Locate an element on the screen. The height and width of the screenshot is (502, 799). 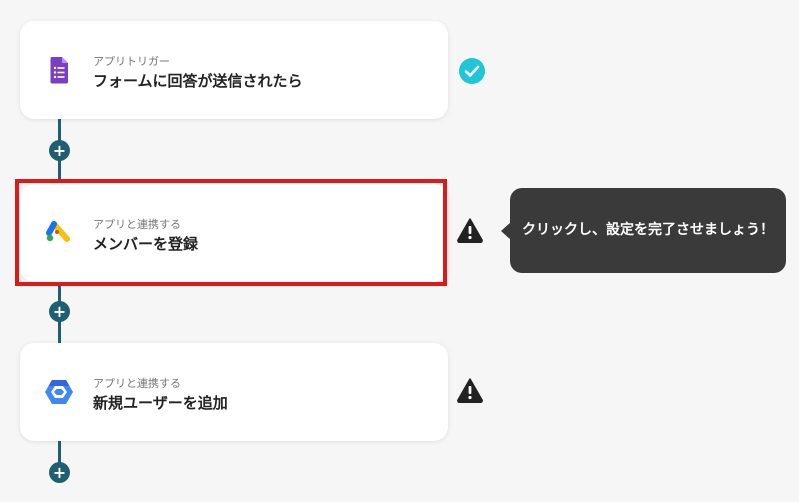
google-ads-icon is located at coordinates (58, 231).